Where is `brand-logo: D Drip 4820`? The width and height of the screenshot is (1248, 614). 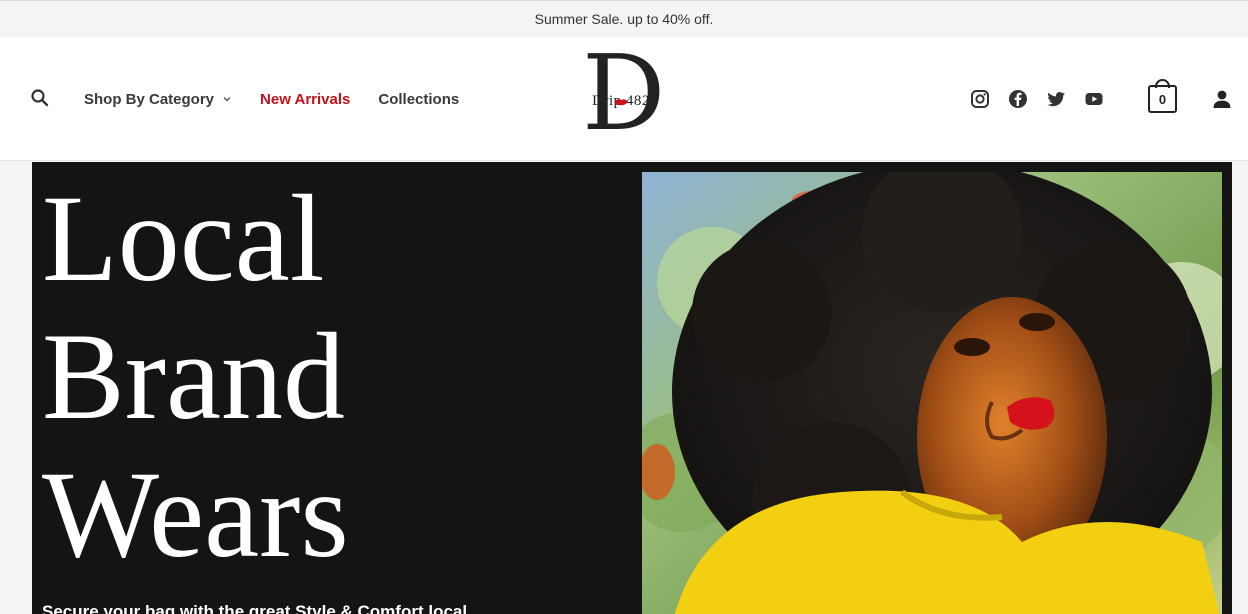 brand-logo: D Drip 4820 is located at coordinates (624, 95).